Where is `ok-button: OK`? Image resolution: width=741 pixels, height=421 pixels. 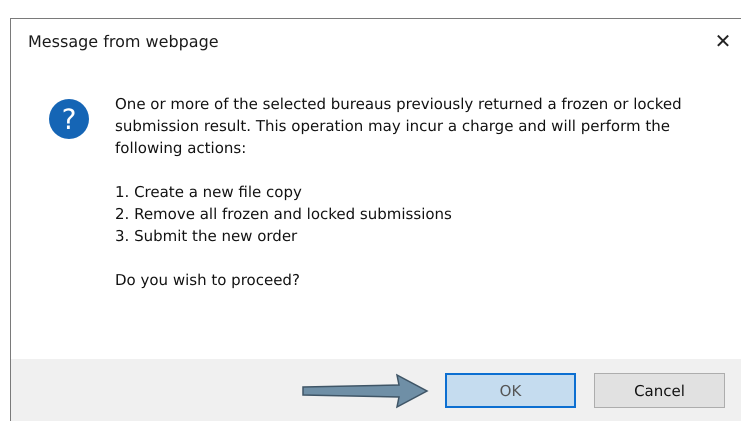 ok-button: OK is located at coordinates (510, 390).